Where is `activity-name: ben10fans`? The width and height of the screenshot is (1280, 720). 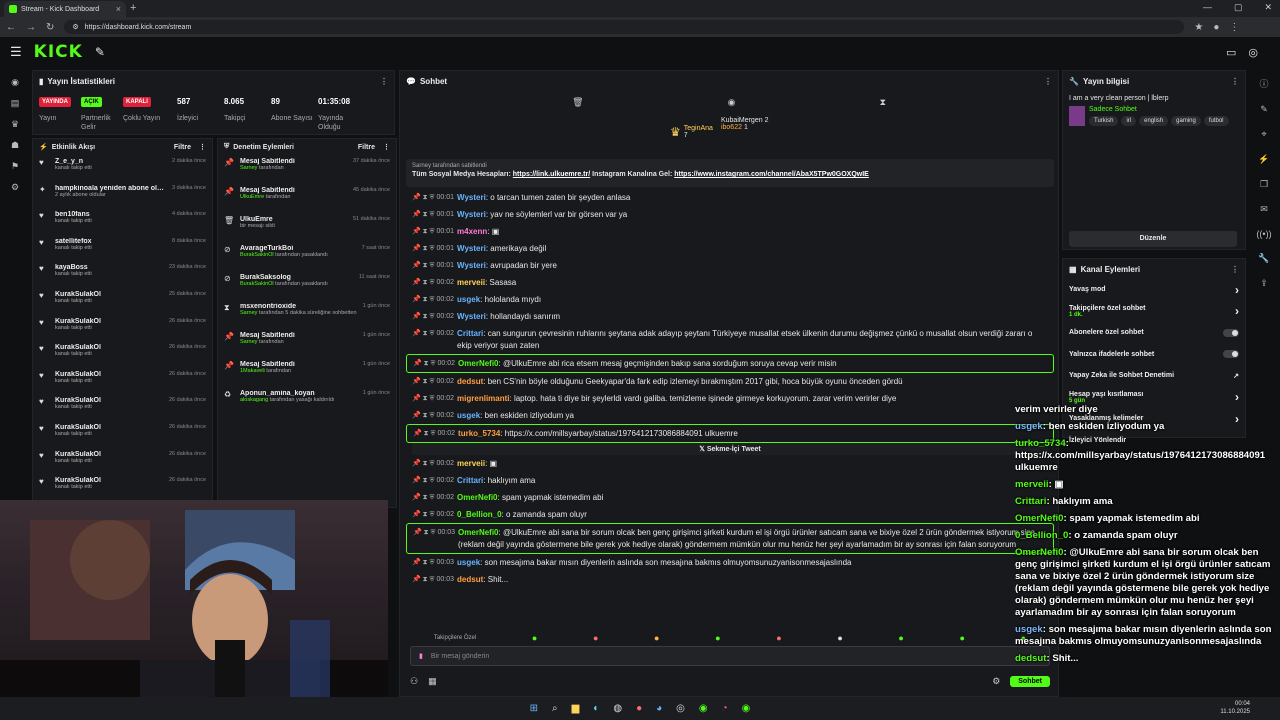
activity-name: ben10fans is located at coordinates (110, 214).